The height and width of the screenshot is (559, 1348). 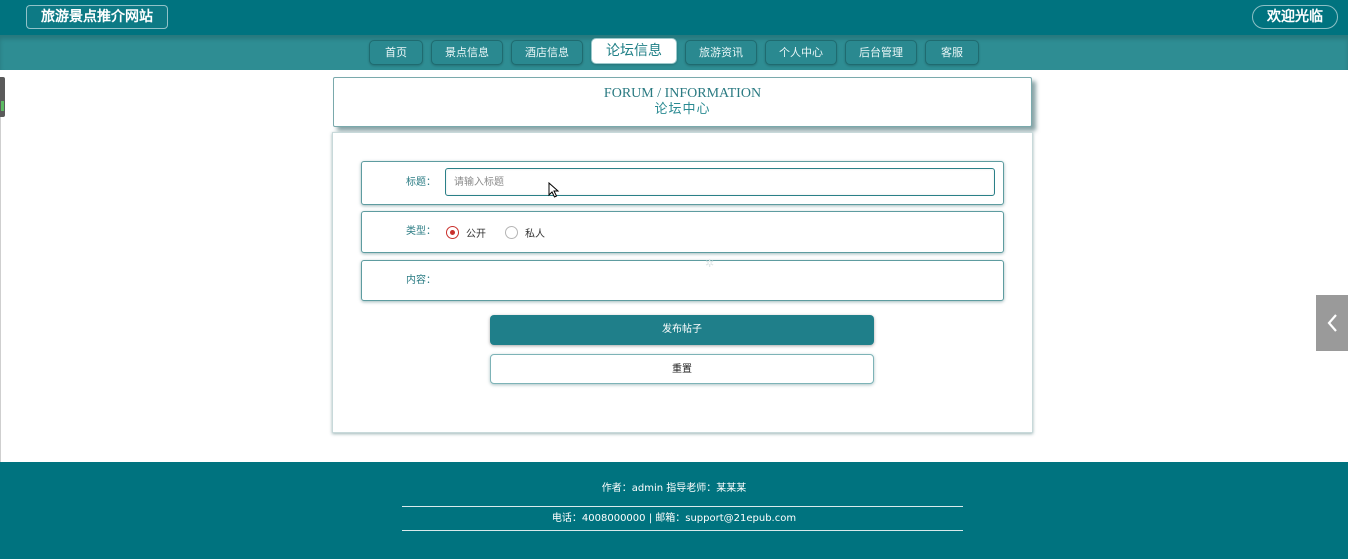 I want to click on content-row: 内容： ✲, so click(x=682, y=279).